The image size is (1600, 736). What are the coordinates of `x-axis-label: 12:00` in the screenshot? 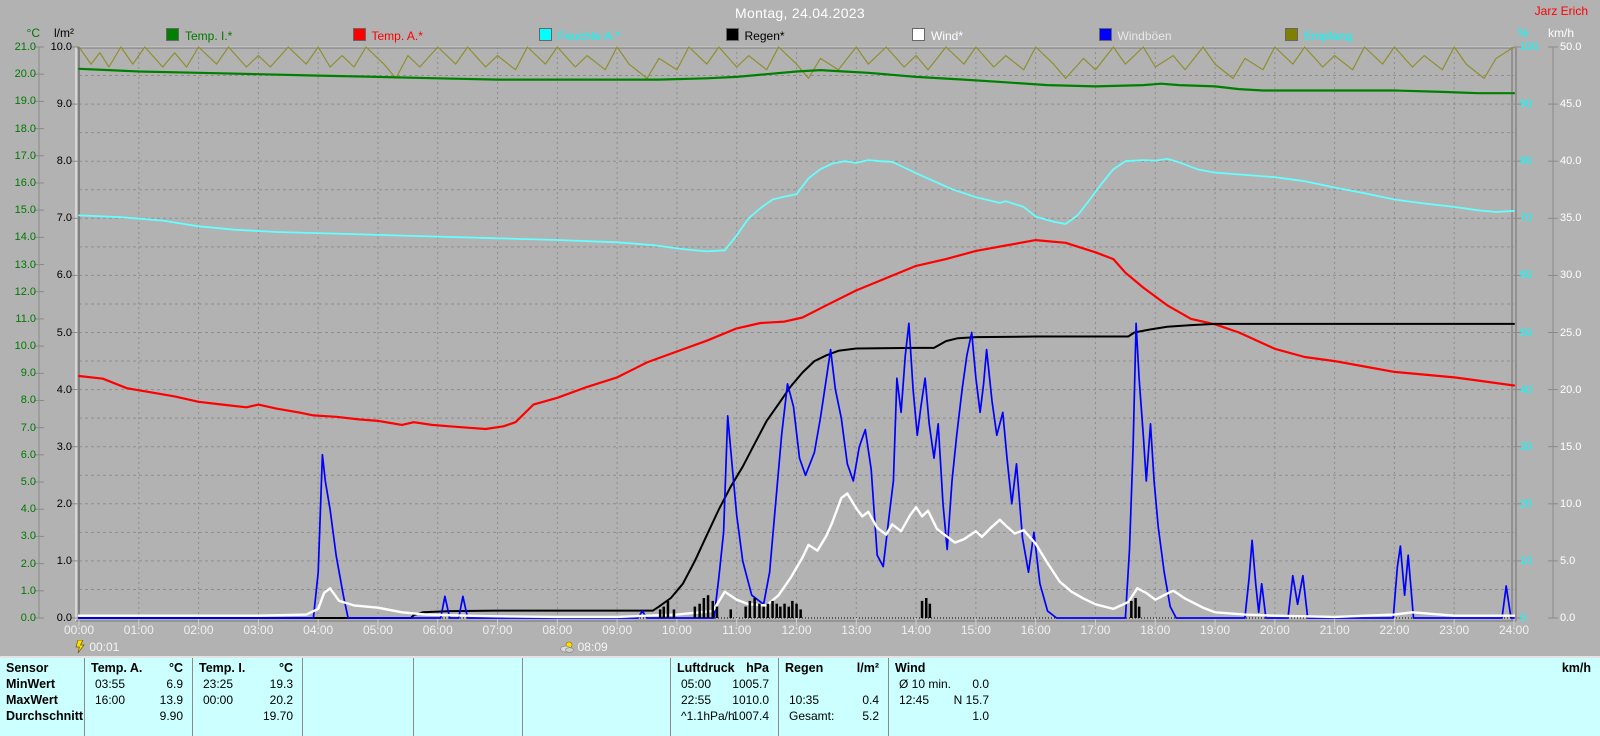 It's located at (796, 630).